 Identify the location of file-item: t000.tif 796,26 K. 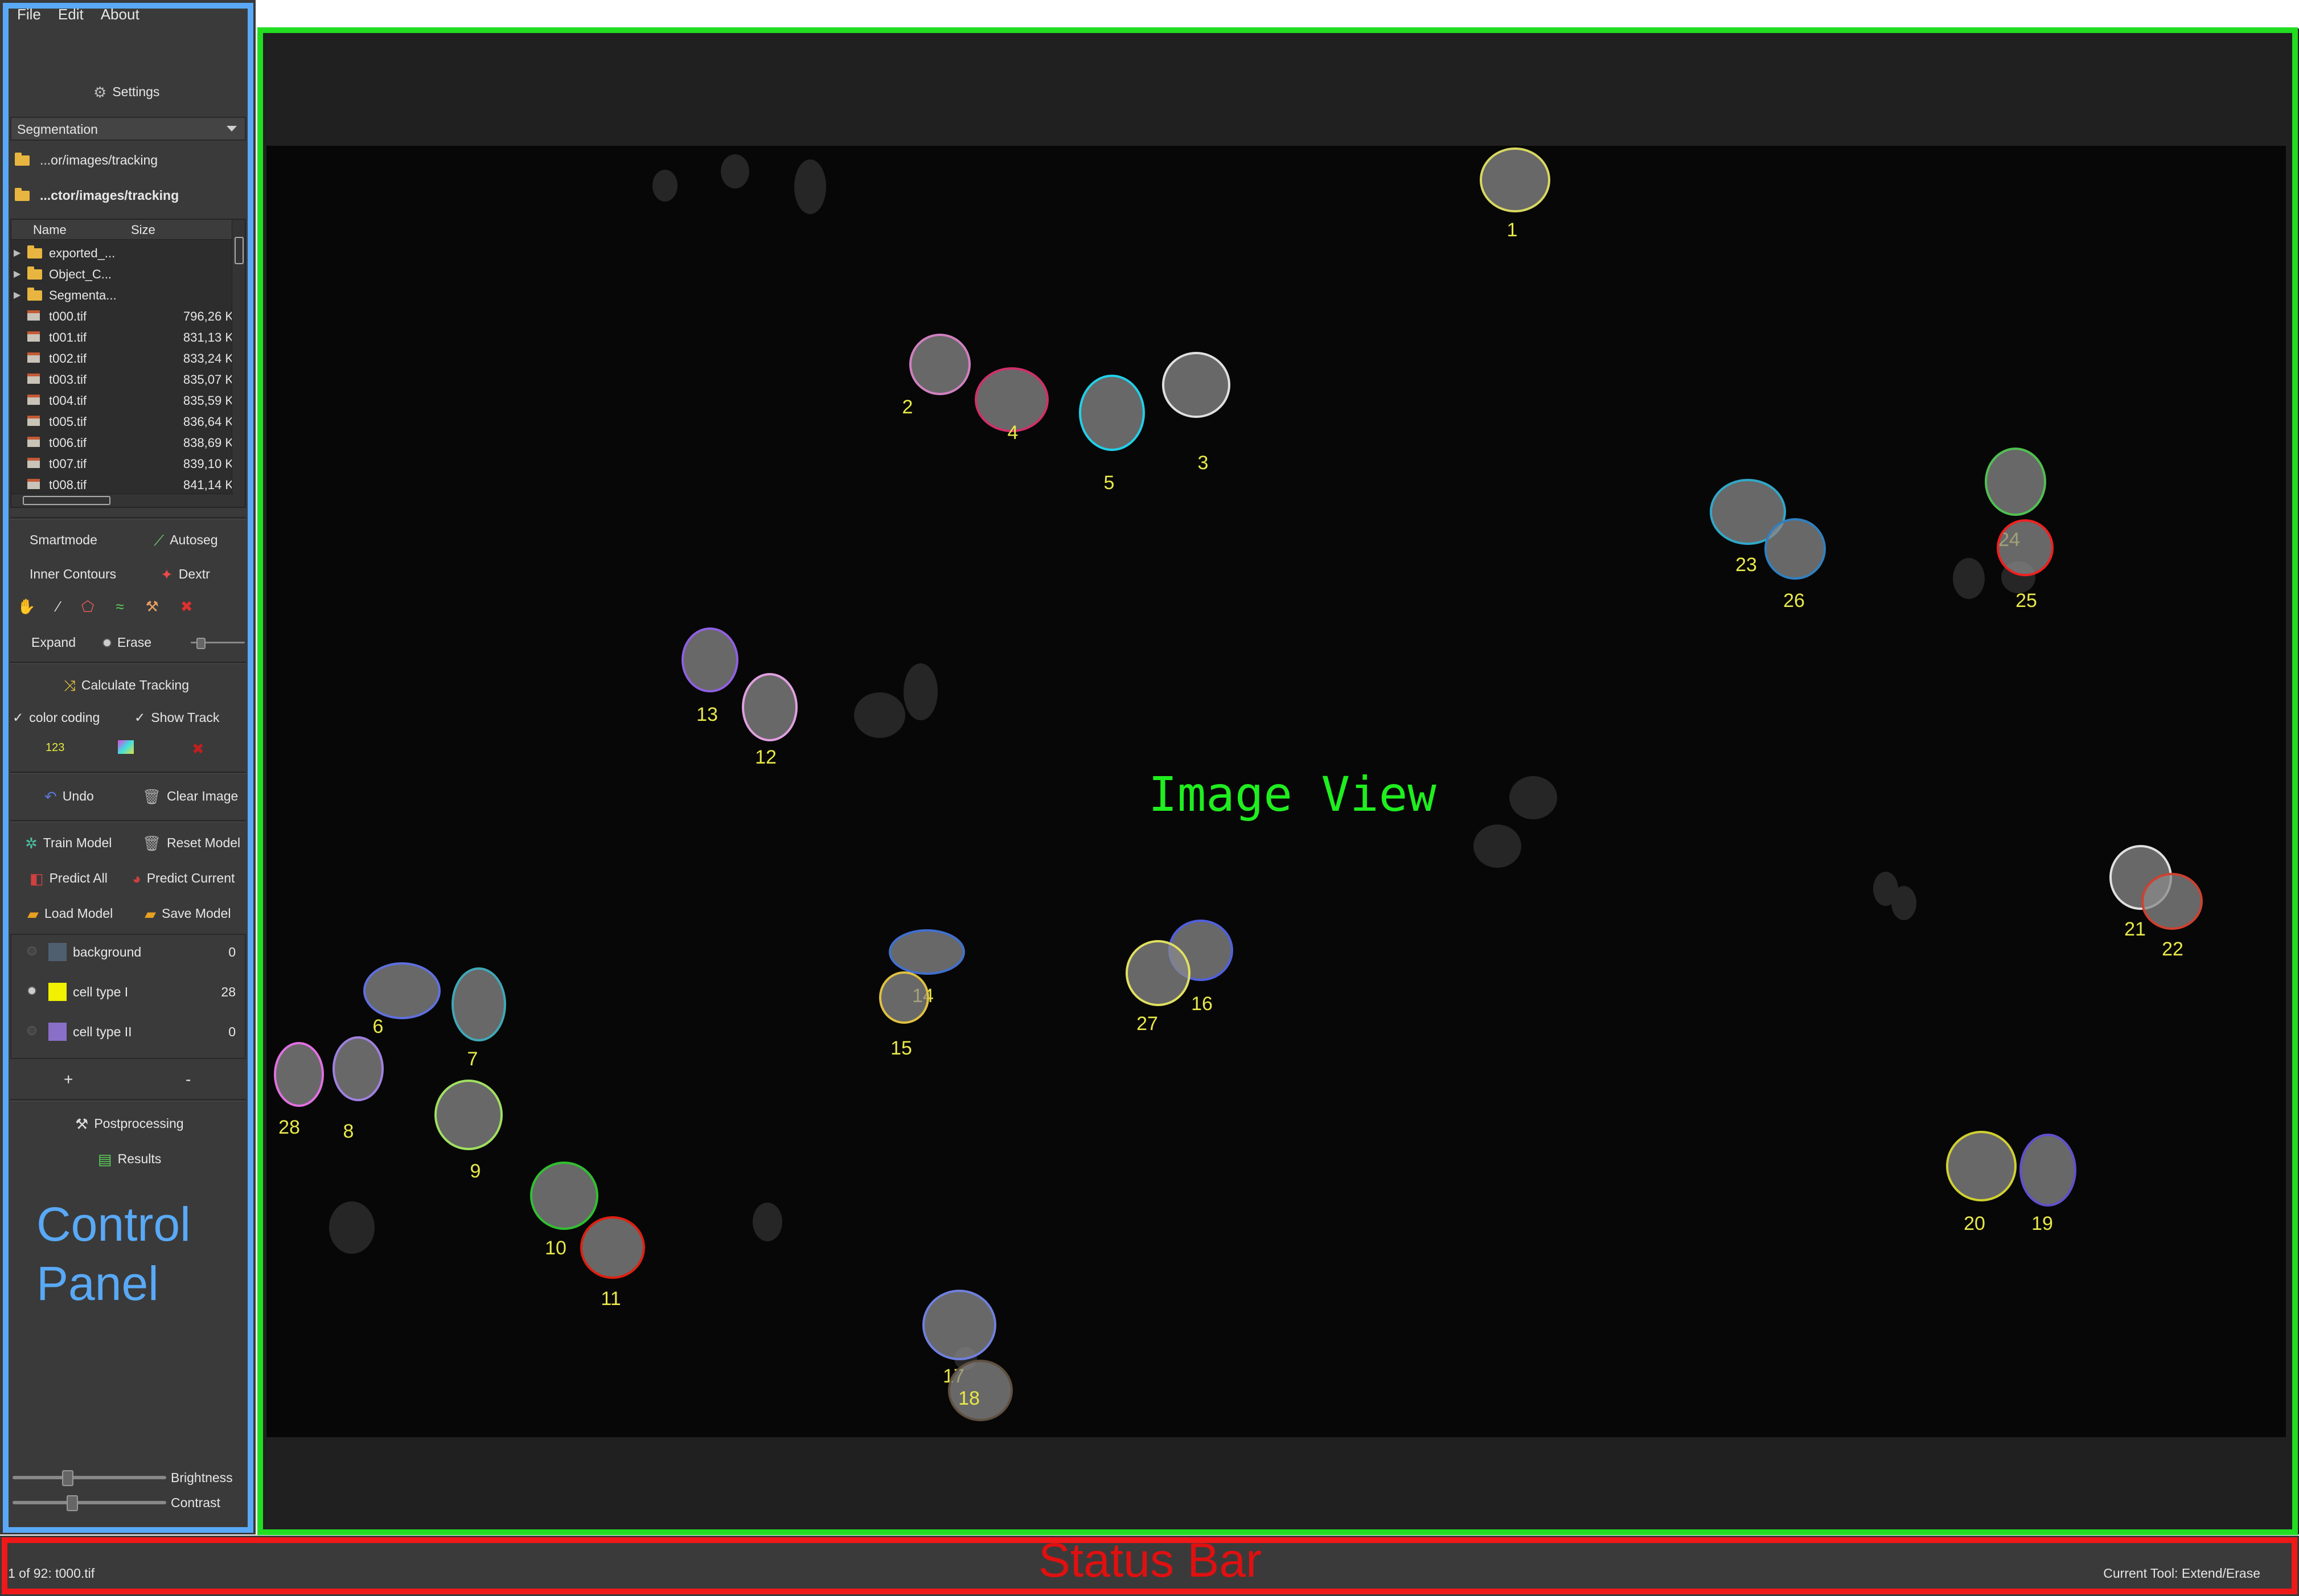
(122, 316).